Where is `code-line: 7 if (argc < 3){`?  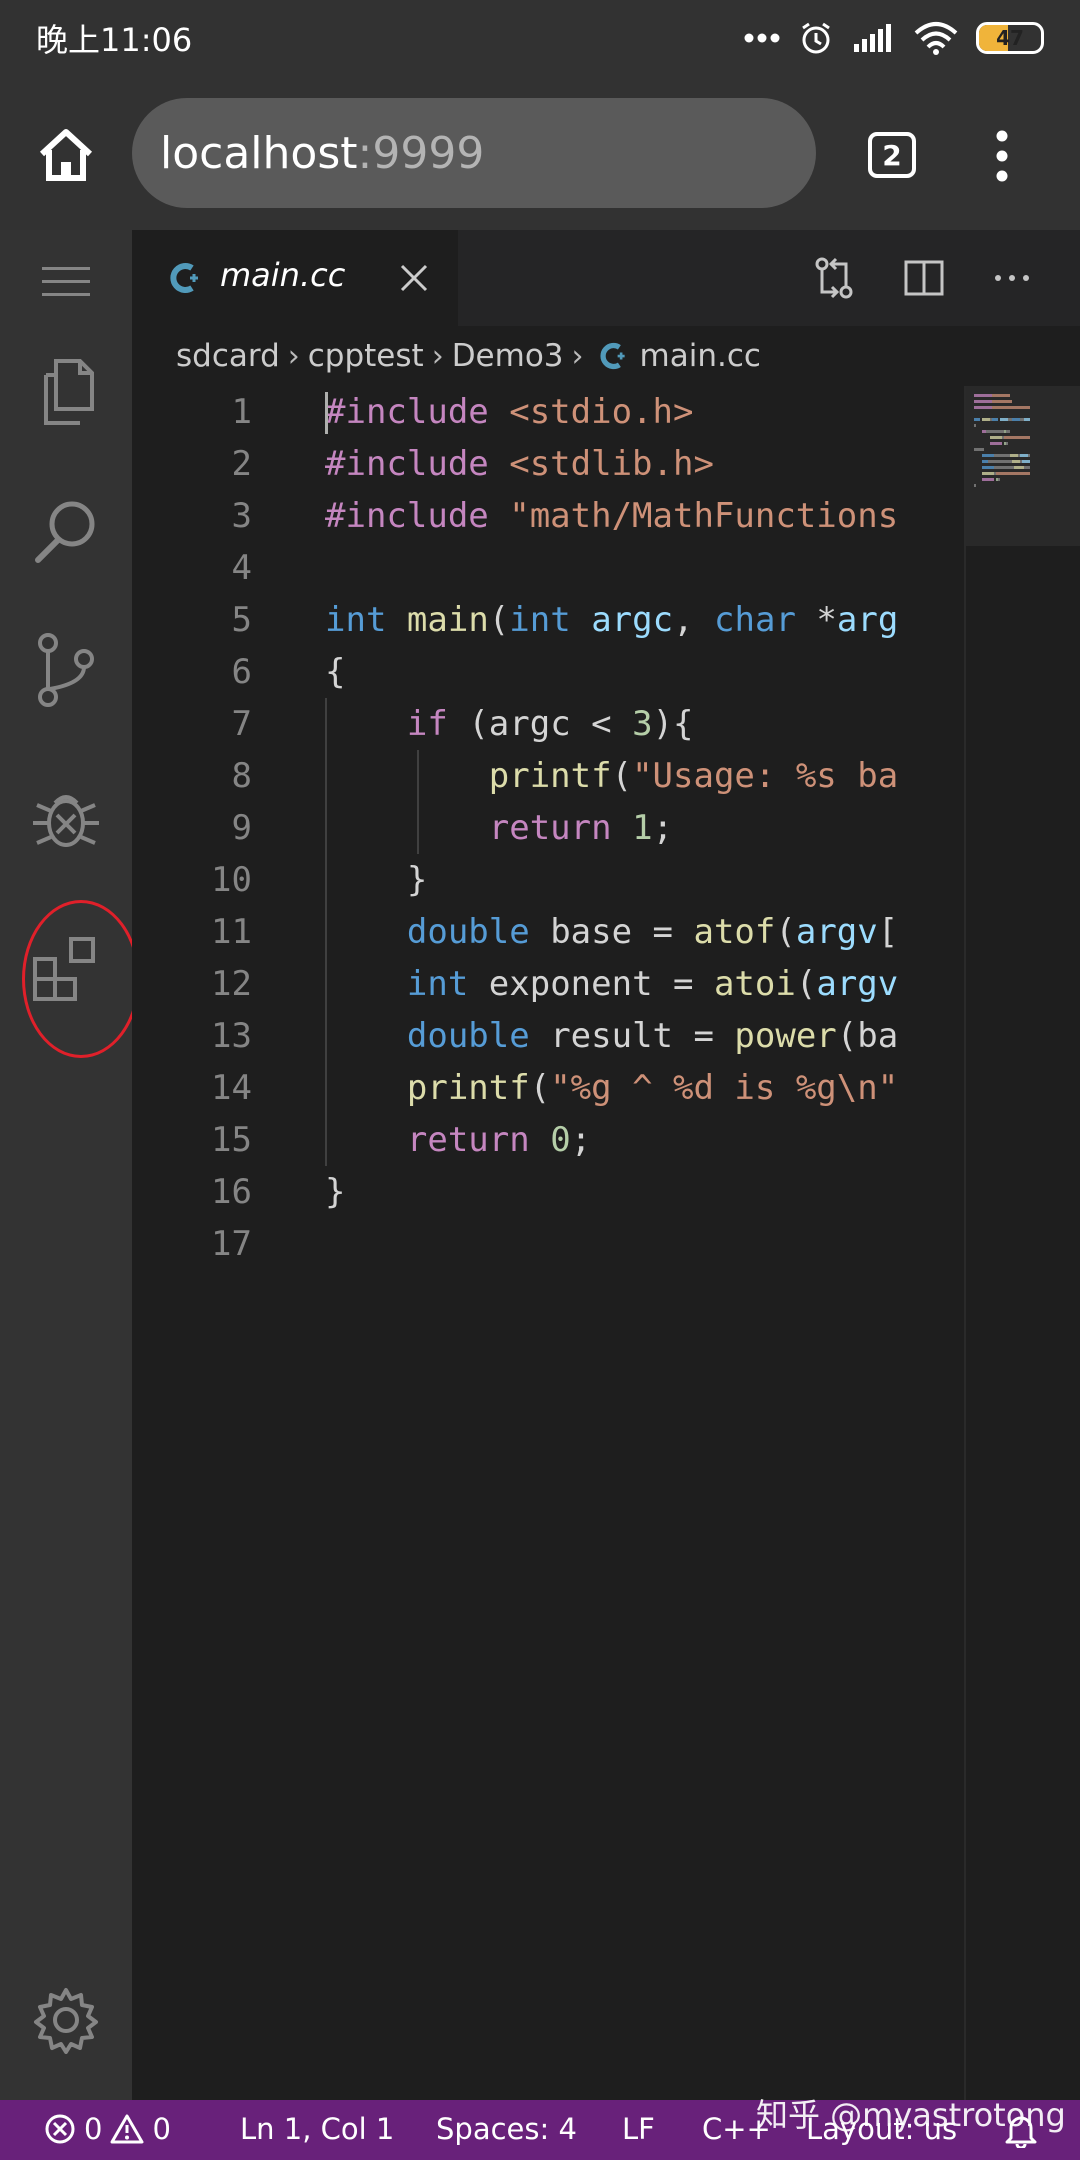
code-line: 7 if (argc < 3){ is located at coordinates (548, 724).